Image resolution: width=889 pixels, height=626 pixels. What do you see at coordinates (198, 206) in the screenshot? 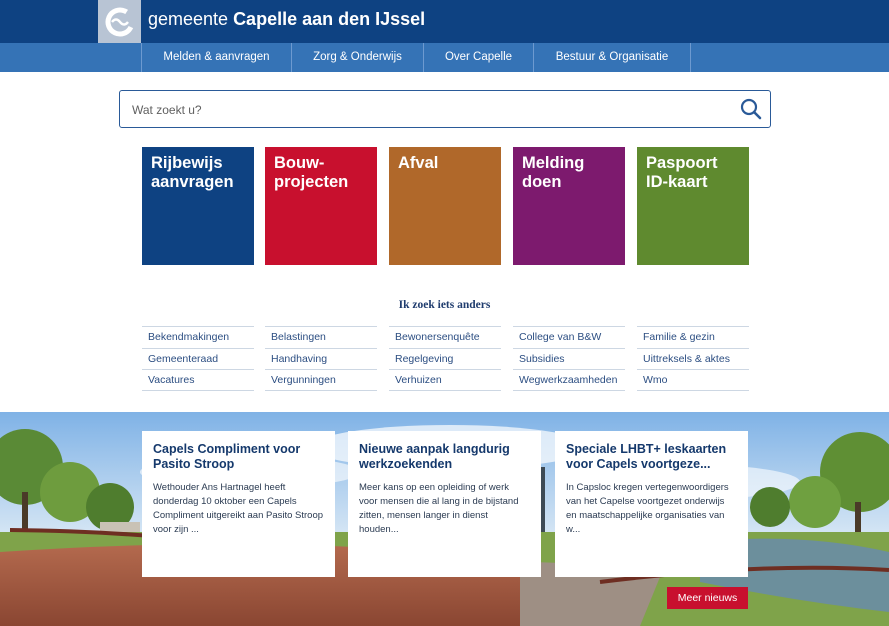
I see `tile-rijbewijs-aanvragen: Rijbewijs aanvragen` at bounding box center [198, 206].